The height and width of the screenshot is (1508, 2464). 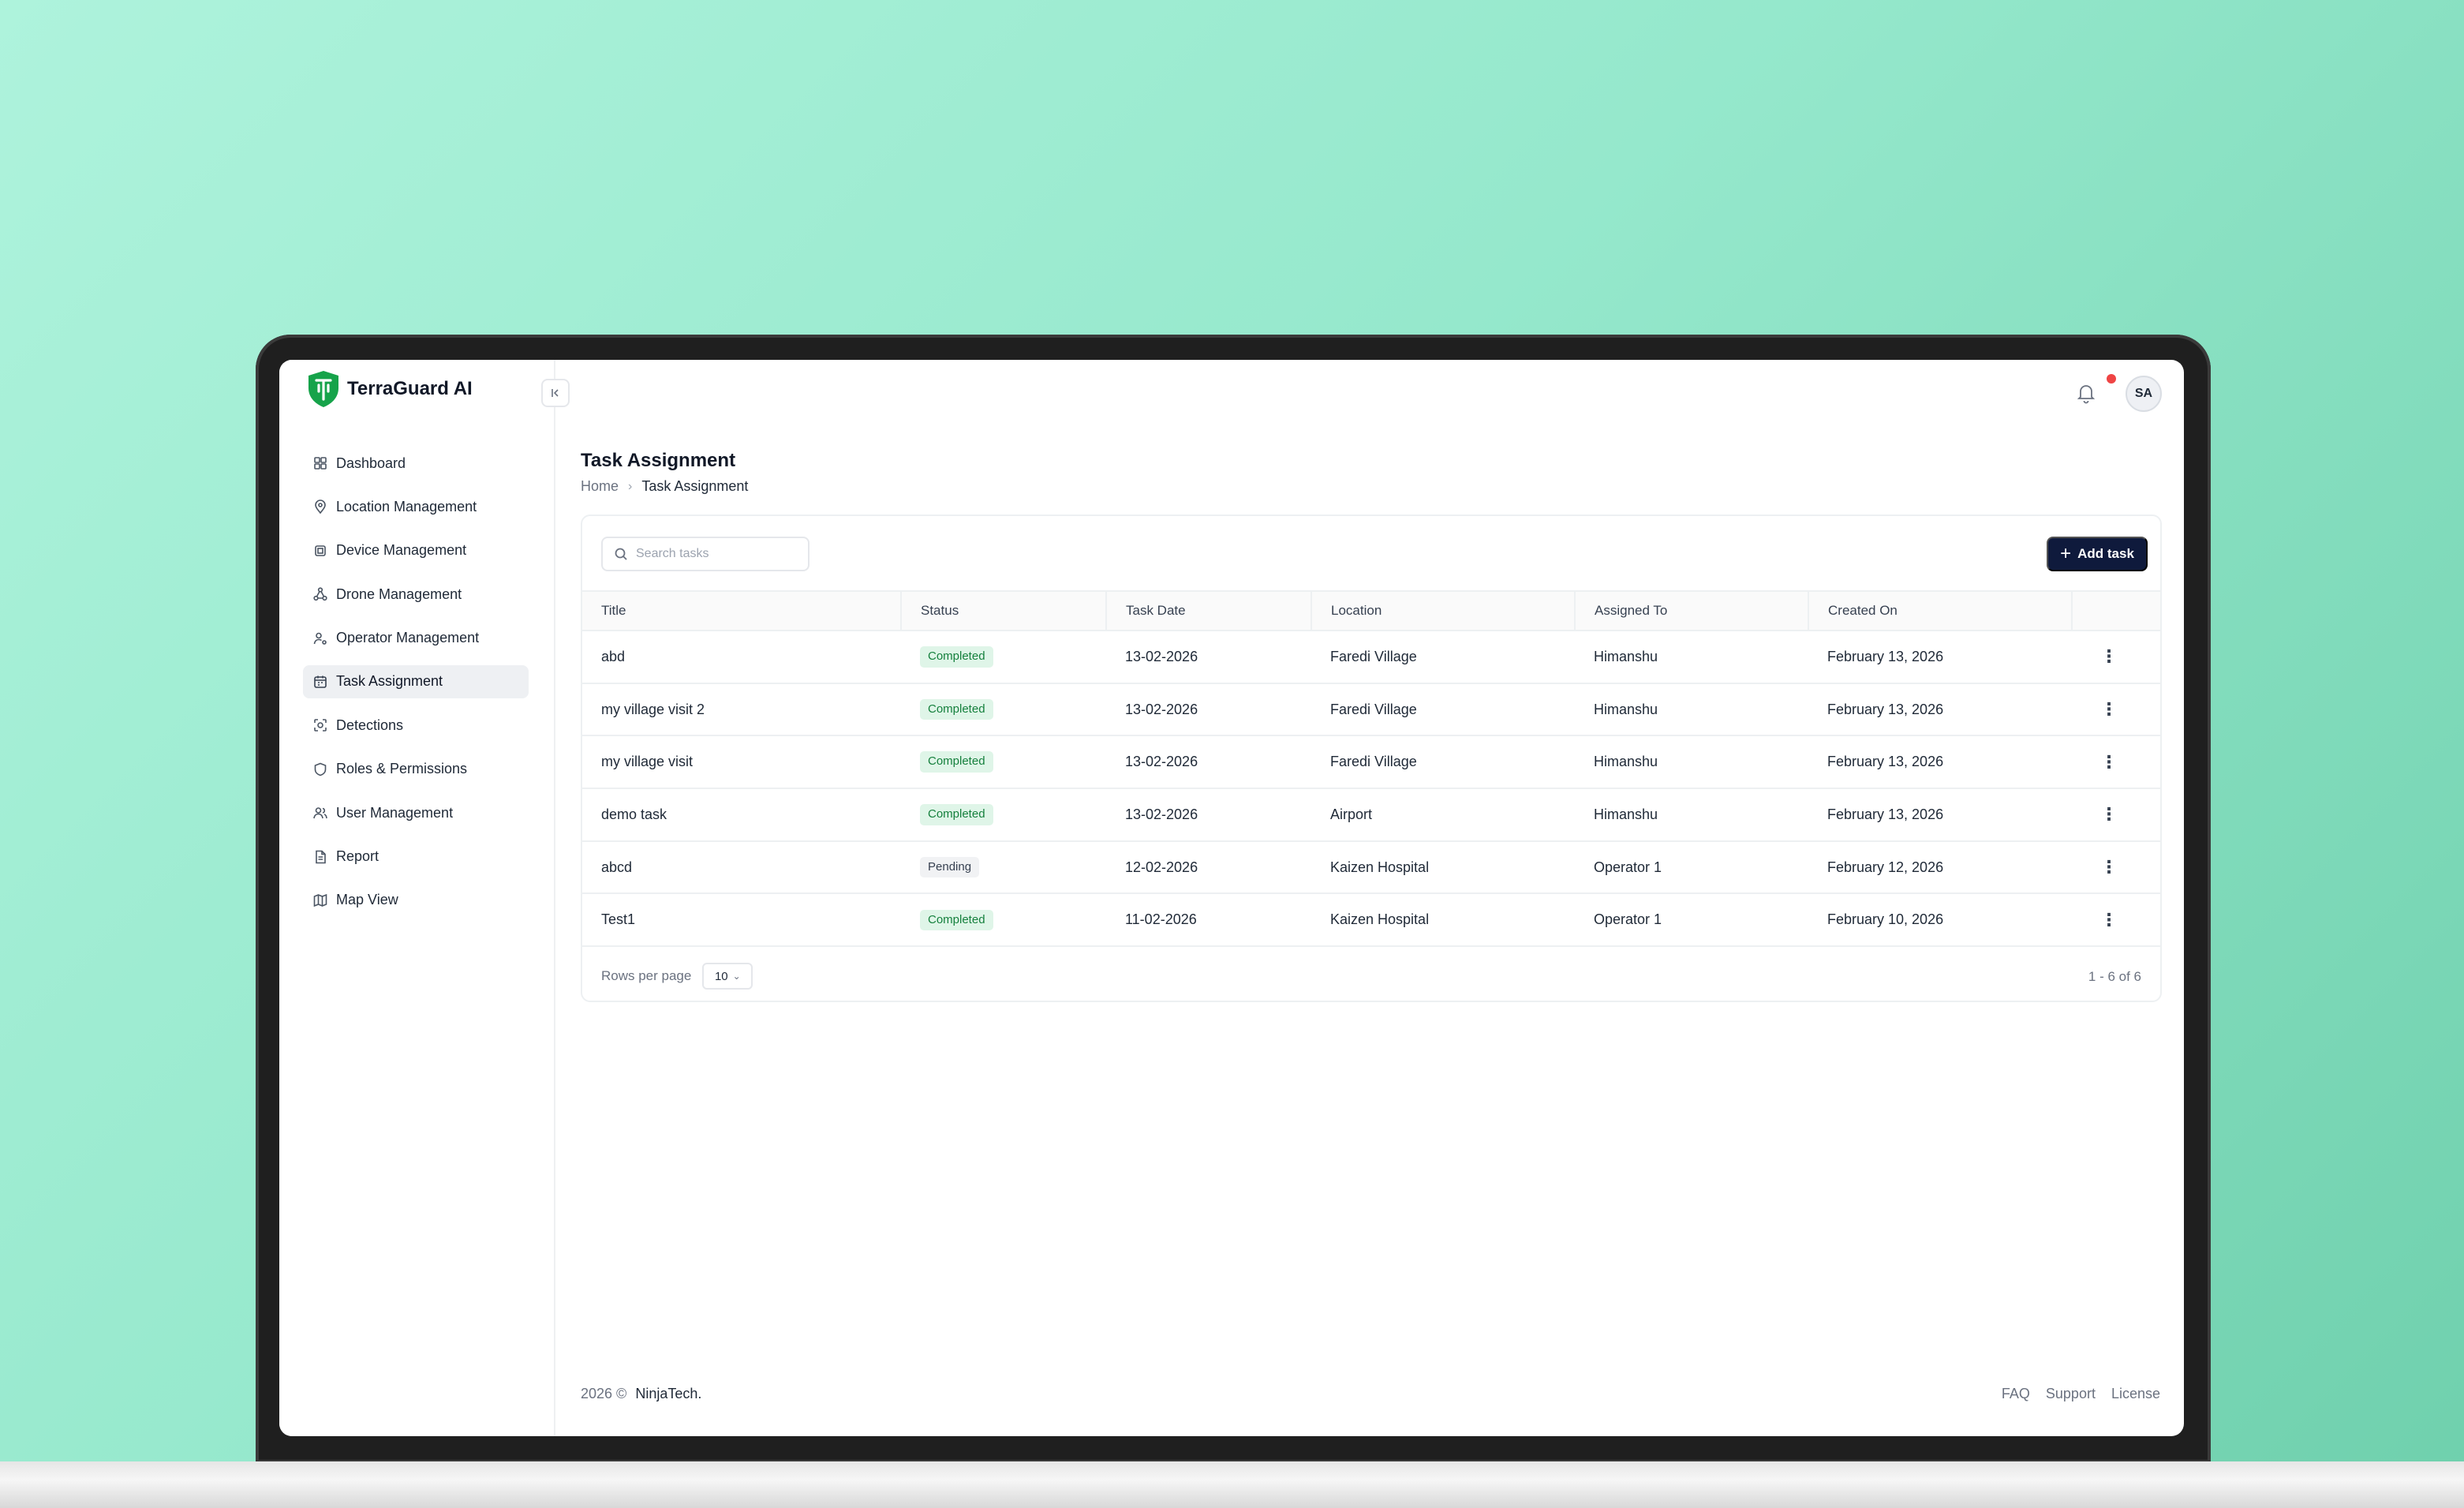 What do you see at coordinates (1692, 610) in the screenshot?
I see `column-header-assigned-to: Assigned To` at bounding box center [1692, 610].